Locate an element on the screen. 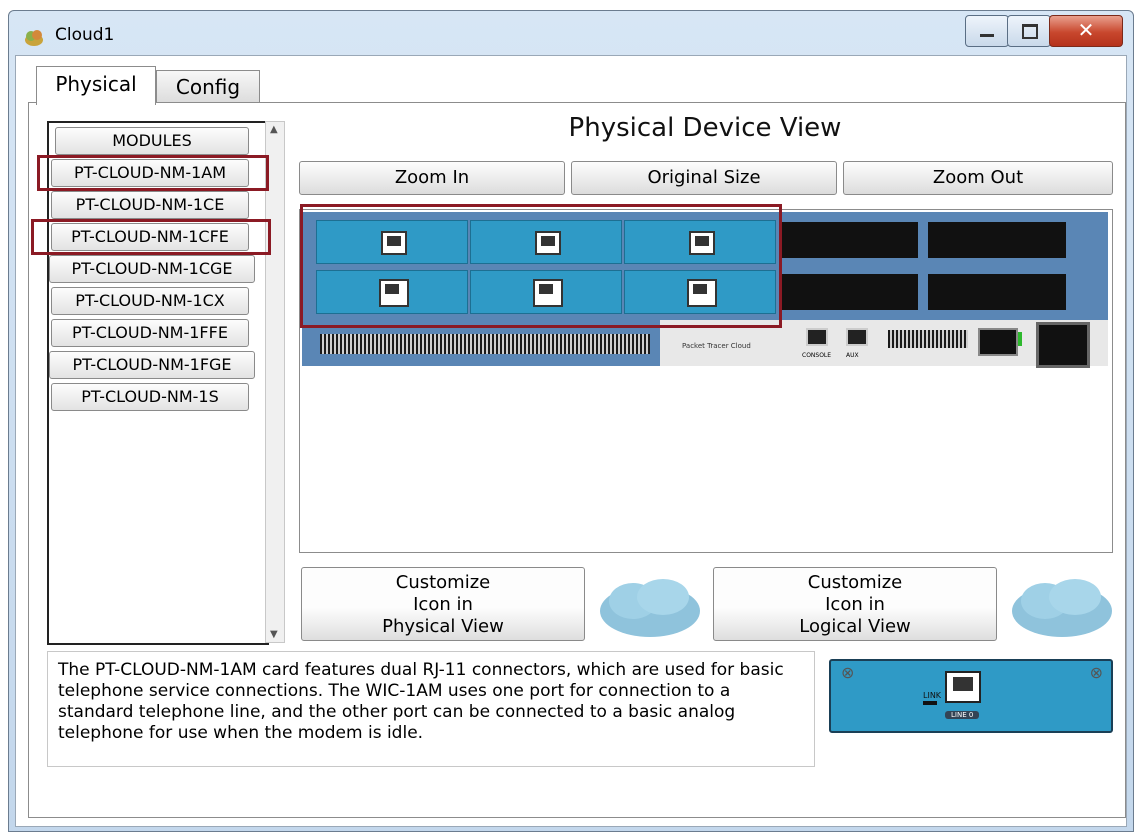 The width and height of the screenshot is (1135, 833). window-title: Cloud1 is located at coordinates (85, 35).